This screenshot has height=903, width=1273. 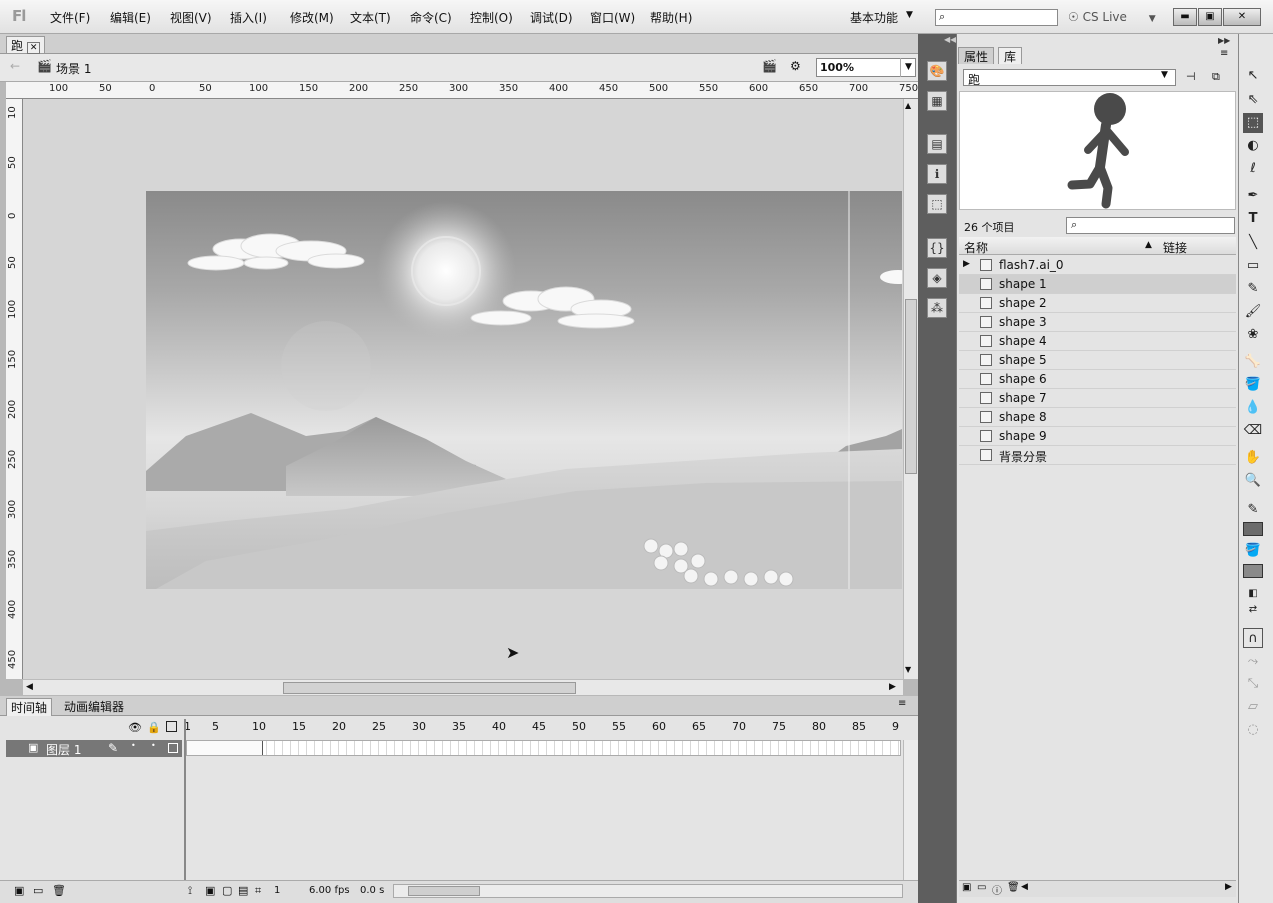 I want to click on expand-folder-icon: ▶, so click(x=966, y=264).